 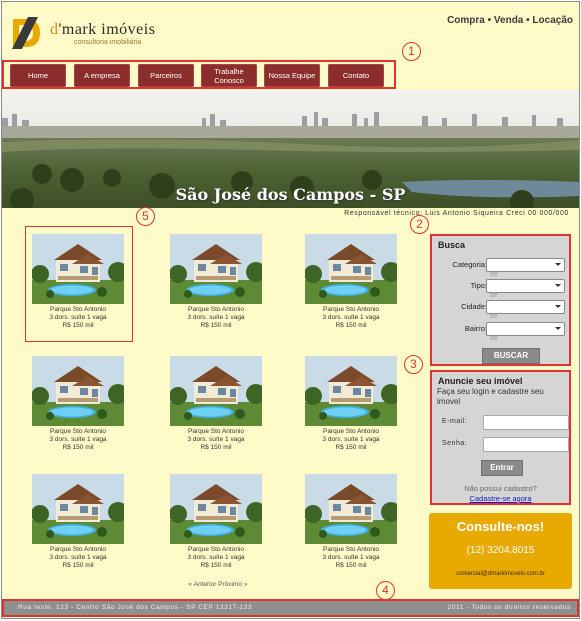 I want to click on nav-parceiros-button: Parceiros, so click(x=166, y=75).